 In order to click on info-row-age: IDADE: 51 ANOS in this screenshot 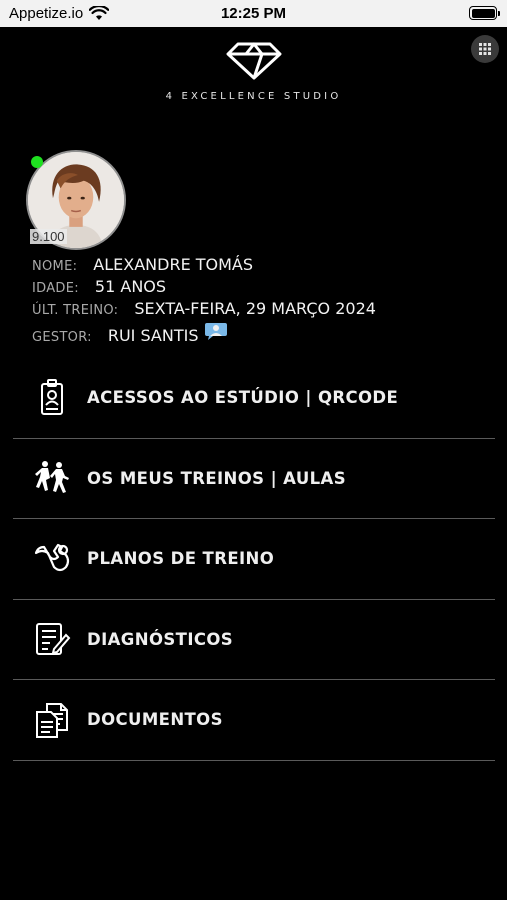, I will do `click(204, 288)`.